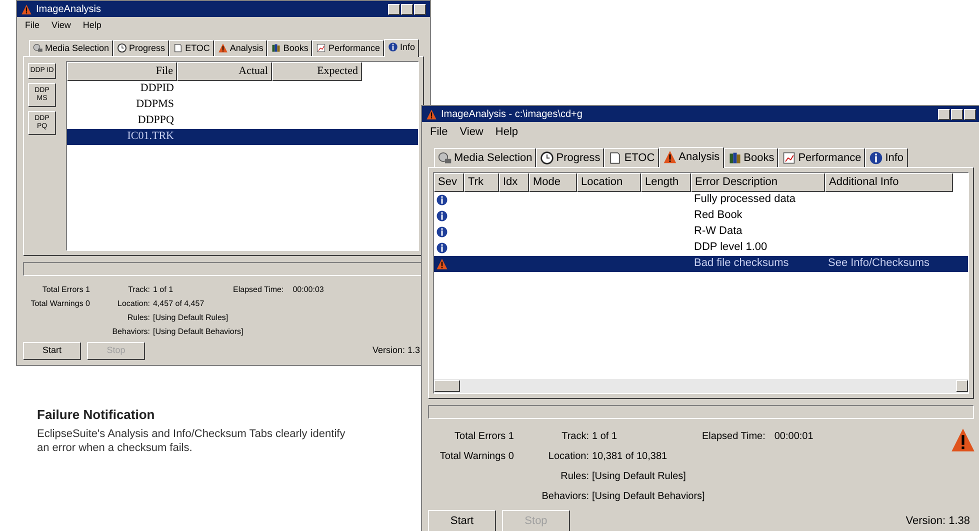  I want to click on column-header: File, so click(122, 71).